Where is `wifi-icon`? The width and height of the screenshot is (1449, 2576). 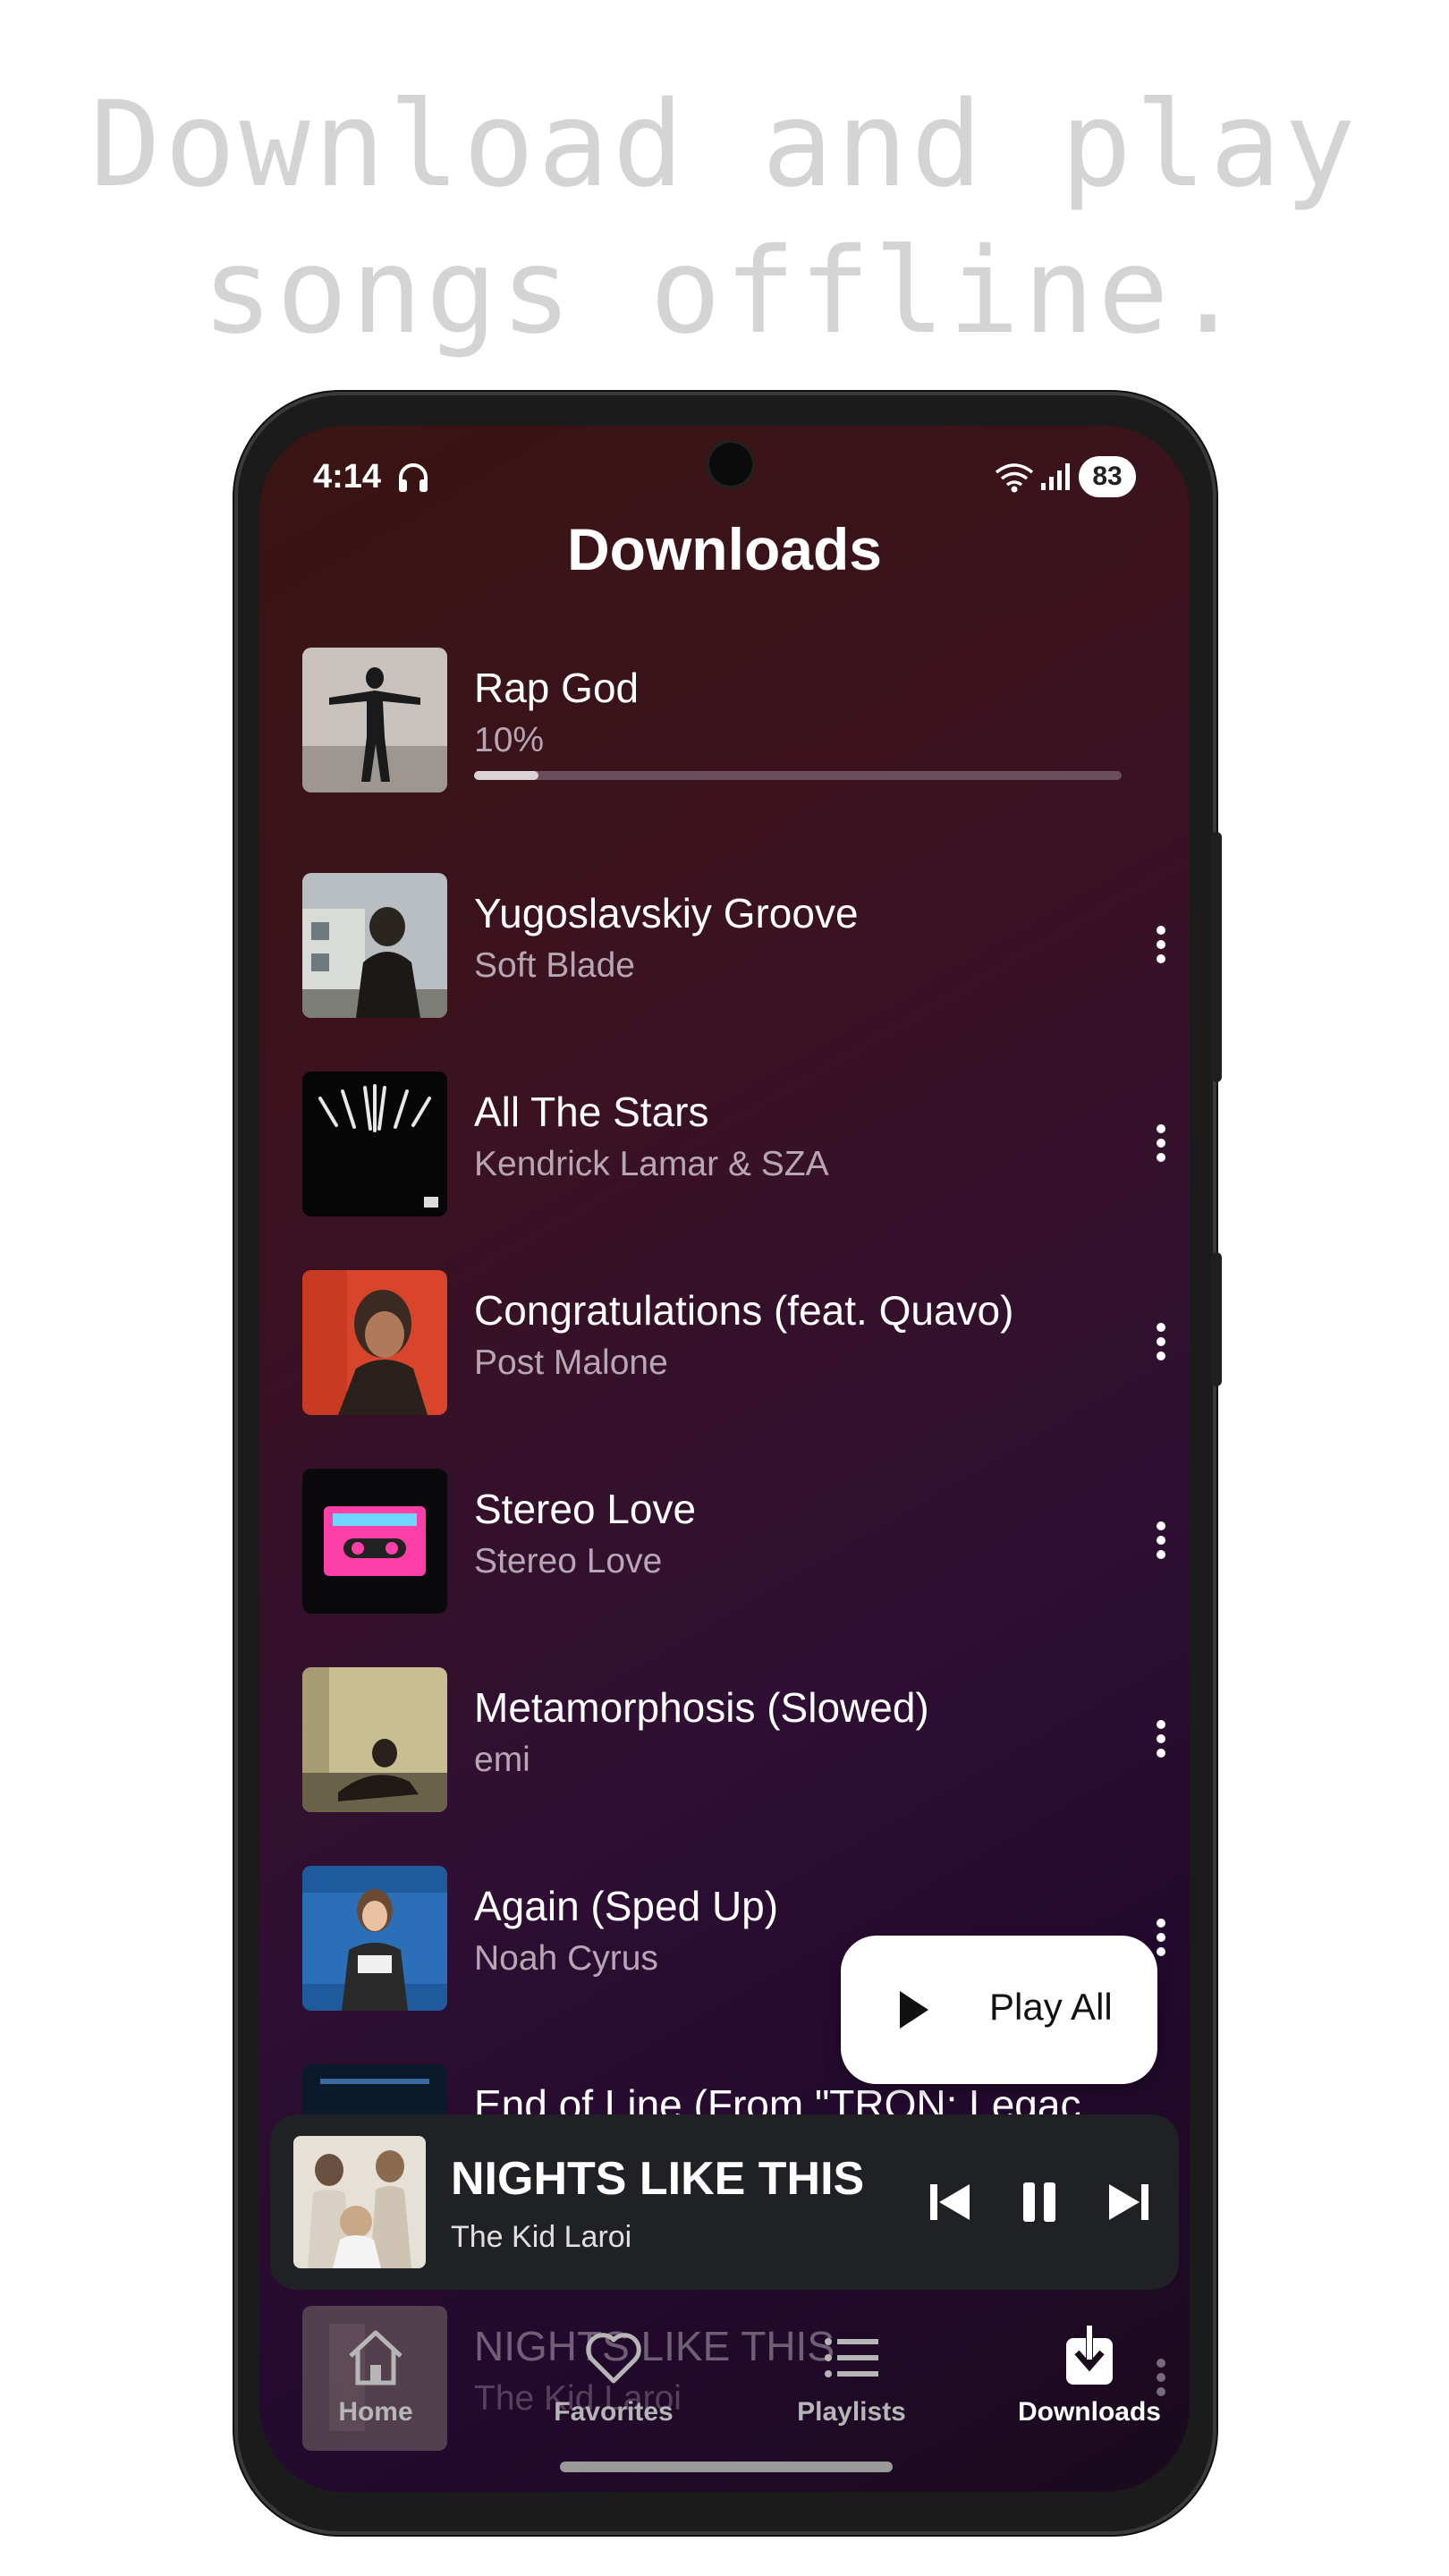 wifi-icon is located at coordinates (1014, 478).